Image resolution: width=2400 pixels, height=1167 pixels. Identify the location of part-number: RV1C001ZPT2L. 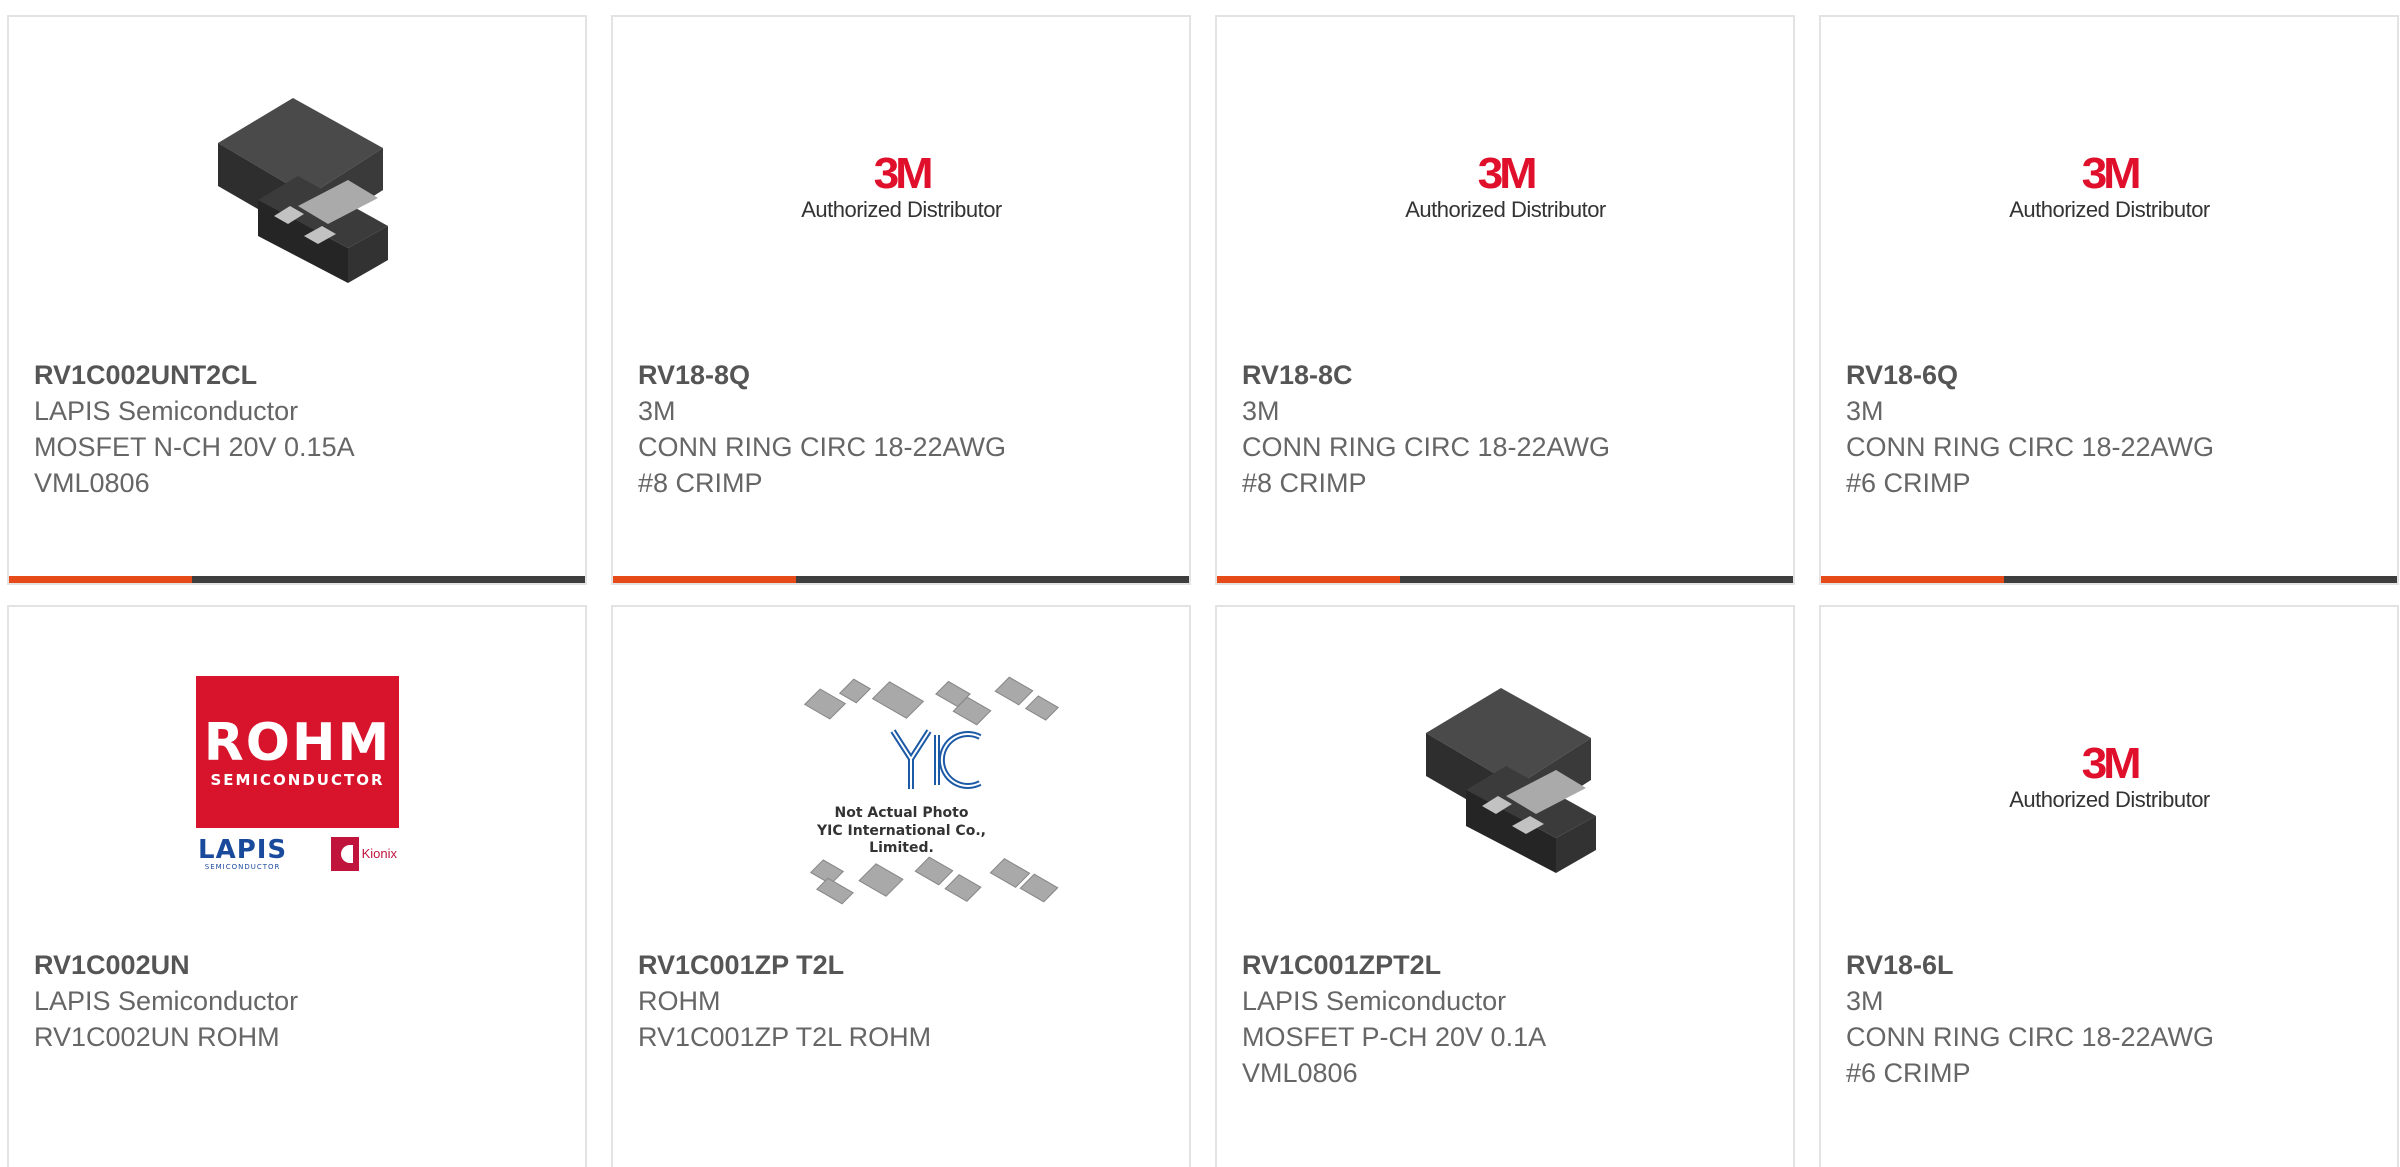
(1394, 965).